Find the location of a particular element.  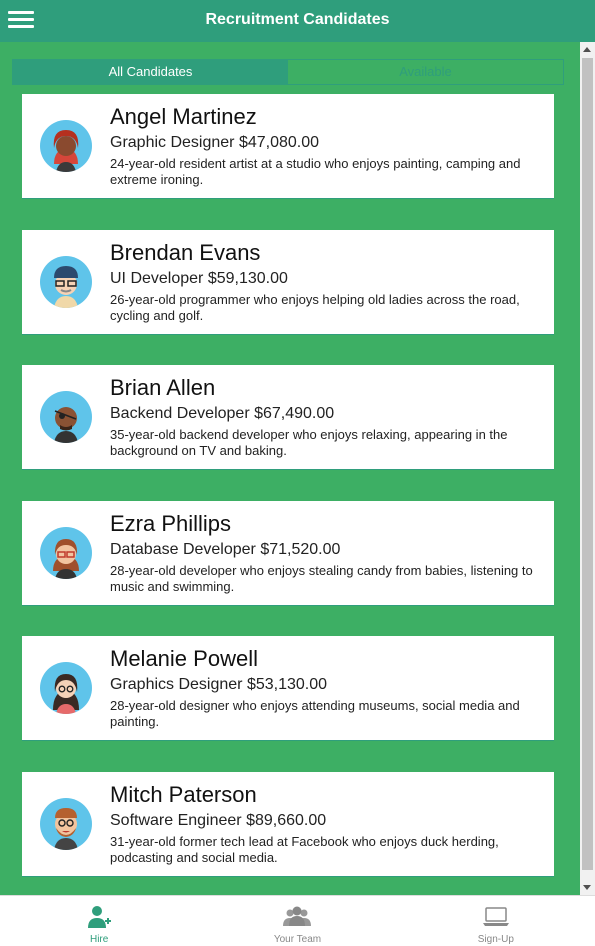

candidate-role-salary: UI Developer $59,130.00 is located at coordinates (199, 278).